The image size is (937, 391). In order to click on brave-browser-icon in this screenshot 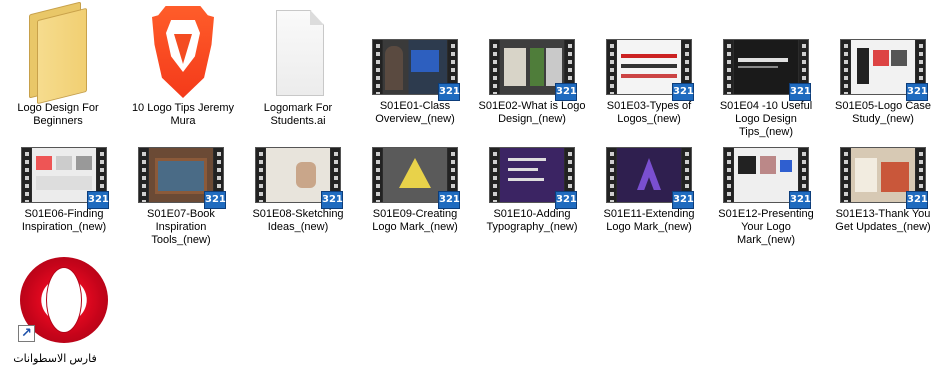, I will do `click(183, 50)`.